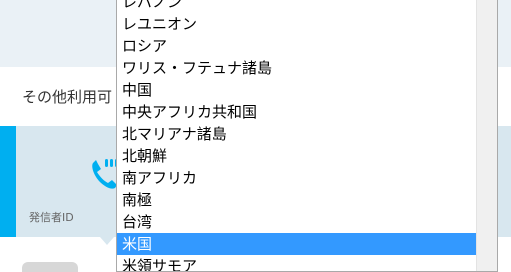 The image size is (511, 272). Describe the element at coordinates (296, 134) in the screenshot. I see `country-option: 北マリアナ諸島` at that location.